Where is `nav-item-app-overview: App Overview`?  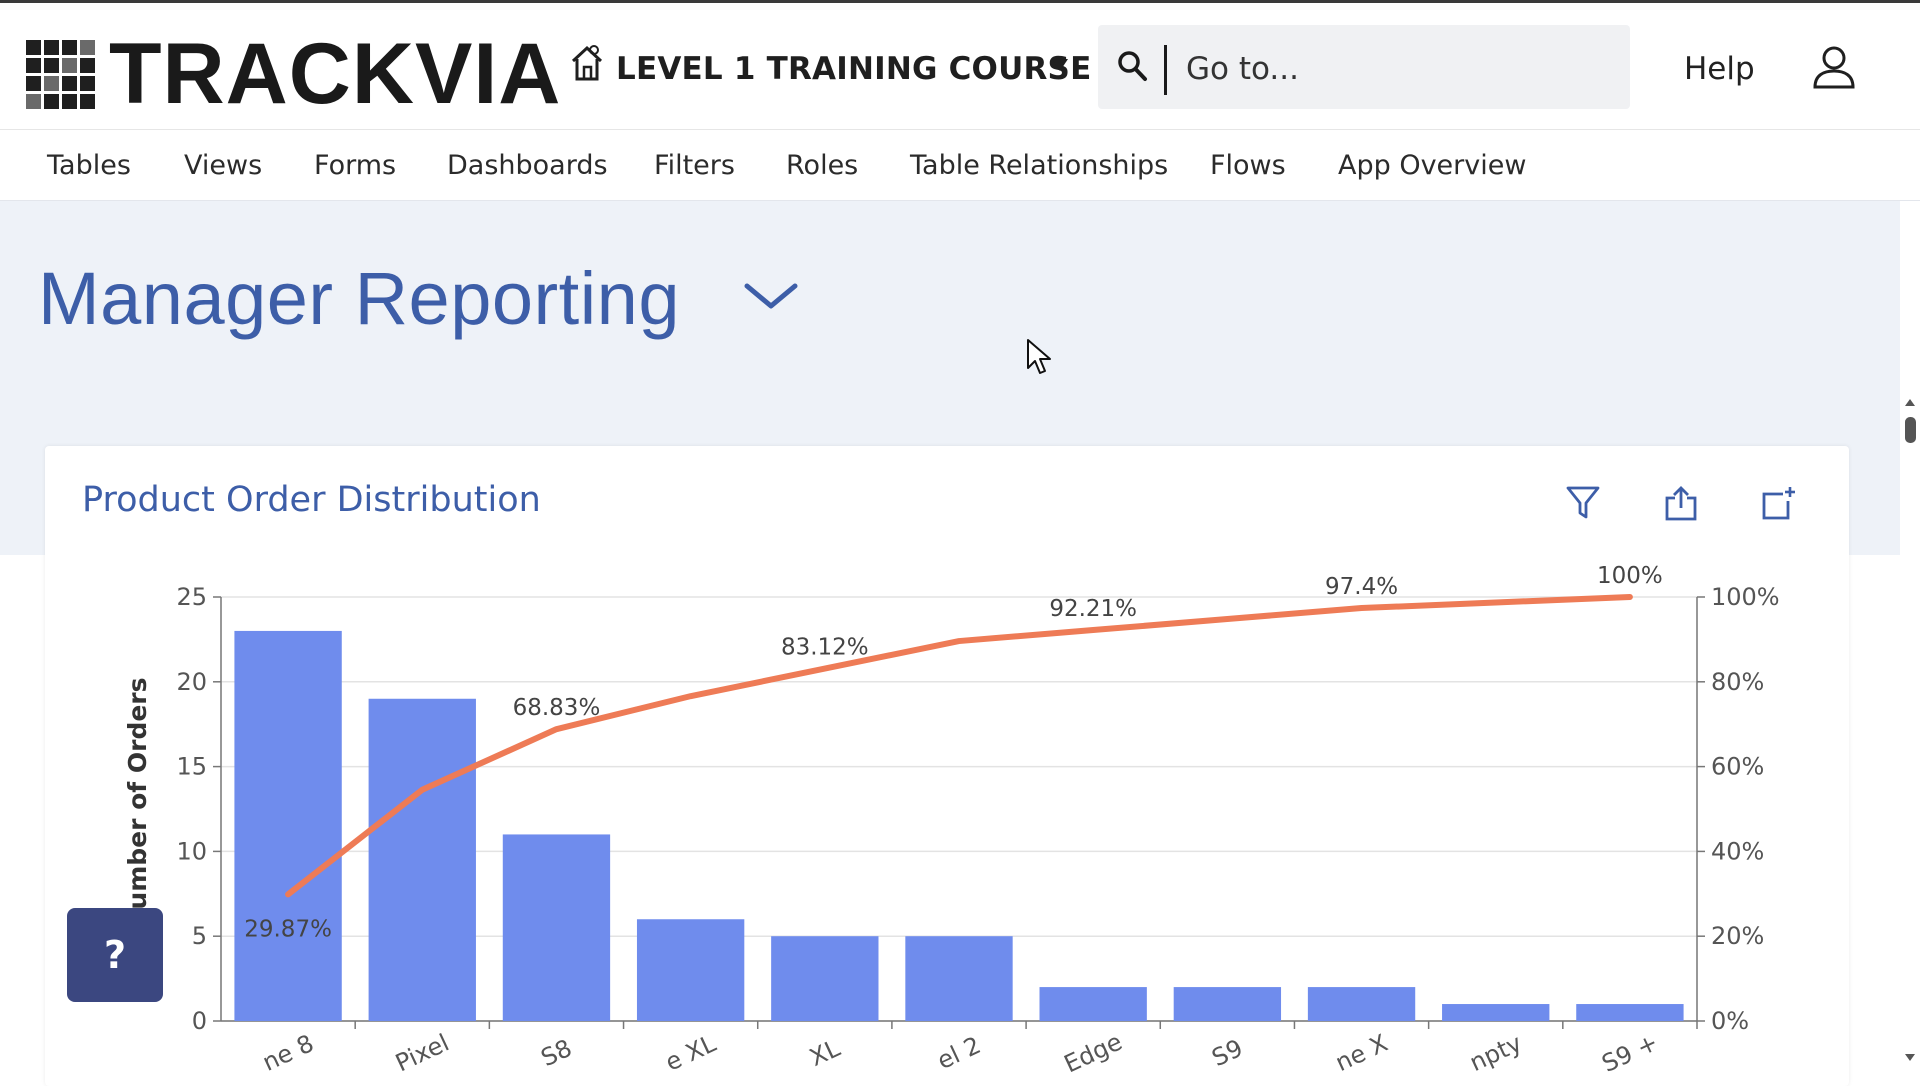 nav-item-app-overview: App Overview is located at coordinates (1432, 165).